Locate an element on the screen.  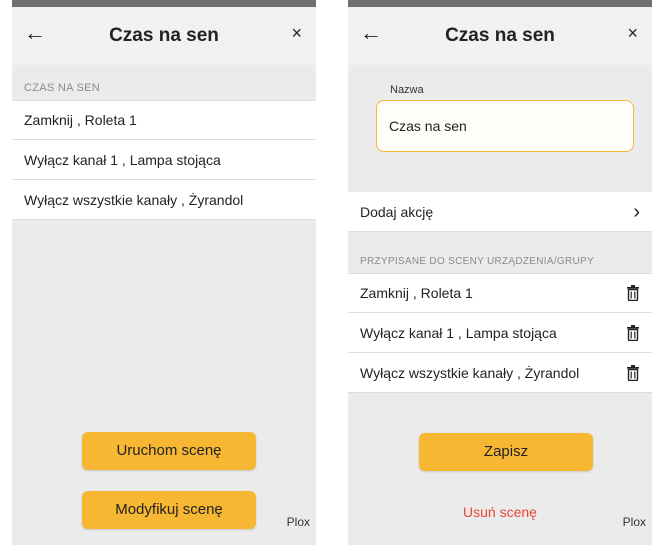
scene-name-input is located at coordinates (505, 126).